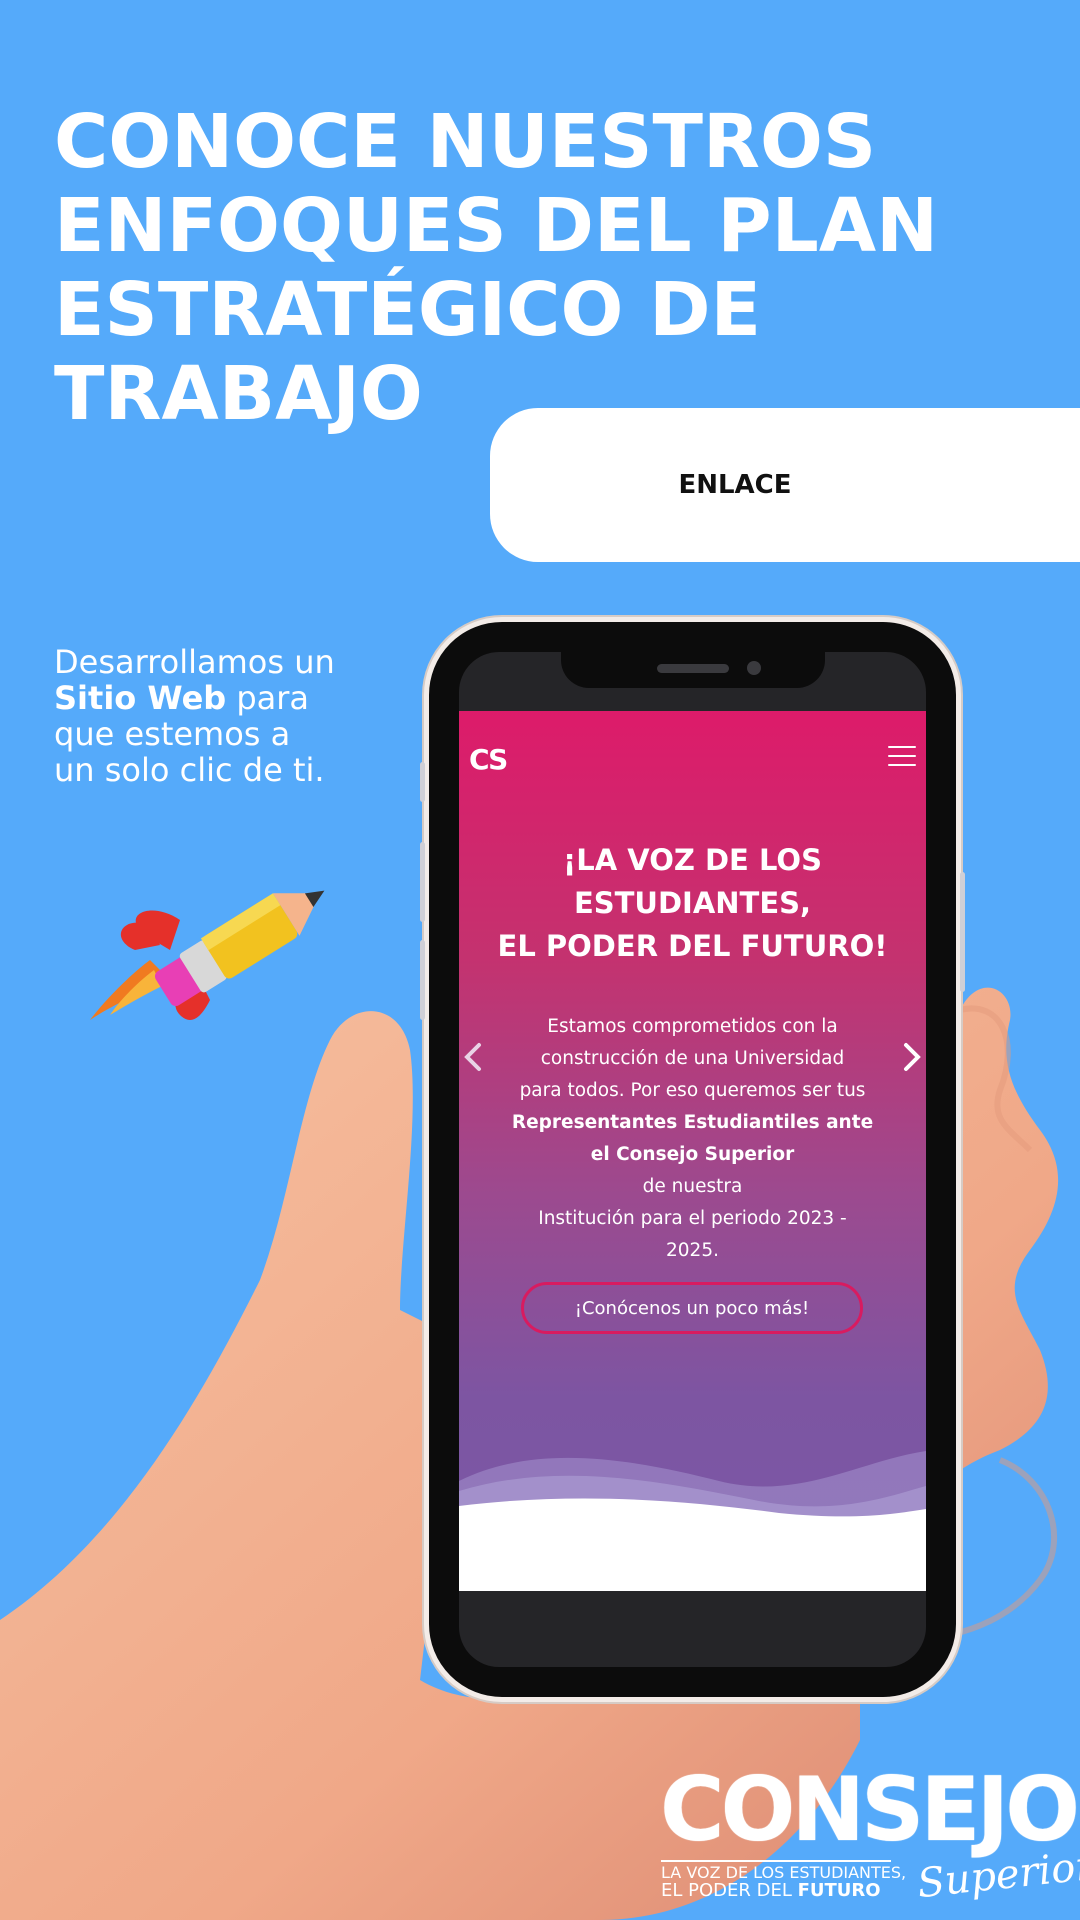 The height and width of the screenshot is (1920, 1080). What do you see at coordinates (912, 1057) in the screenshot?
I see `chevron-right-icon` at bounding box center [912, 1057].